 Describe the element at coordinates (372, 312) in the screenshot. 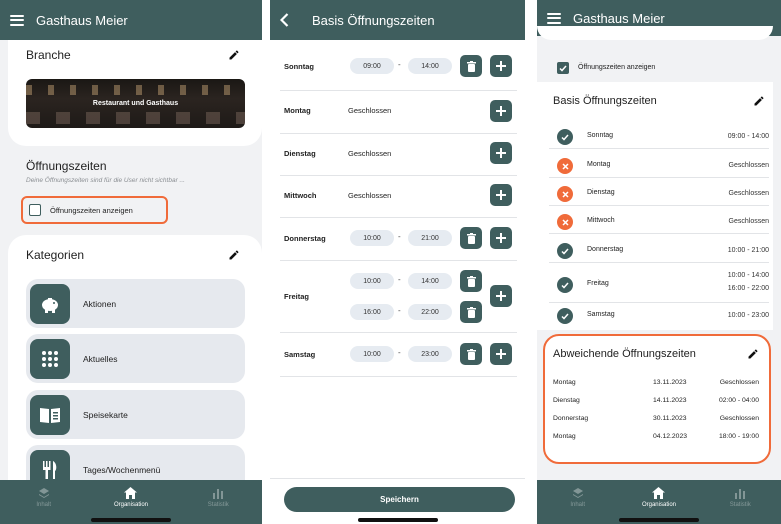

I see `time-from-field: 16:00` at that location.